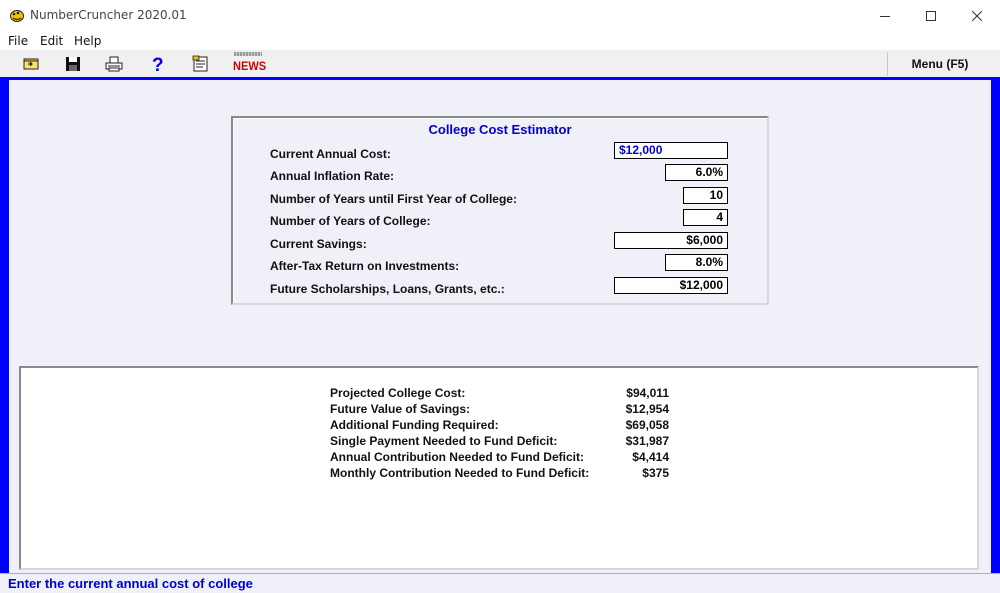 The image size is (1000, 593). What do you see at coordinates (248, 54) in the screenshot?
I see `news-banner-icon` at bounding box center [248, 54].